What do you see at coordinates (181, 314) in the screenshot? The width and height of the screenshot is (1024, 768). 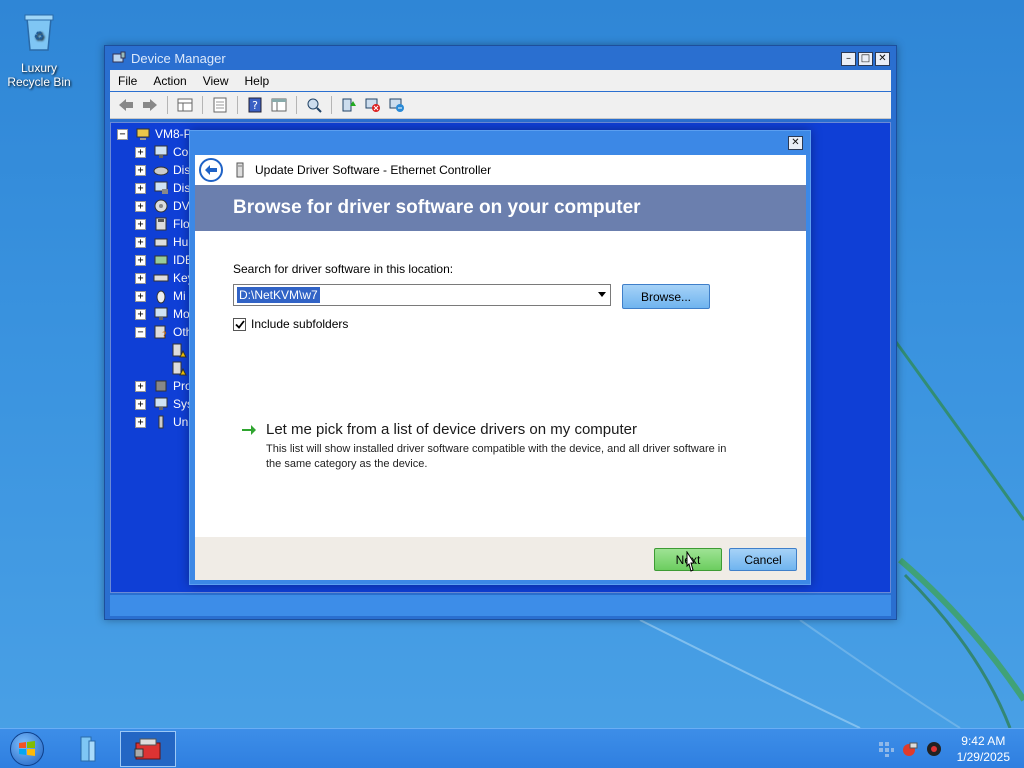 I see `tree-item-label: Mo` at bounding box center [181, 314].